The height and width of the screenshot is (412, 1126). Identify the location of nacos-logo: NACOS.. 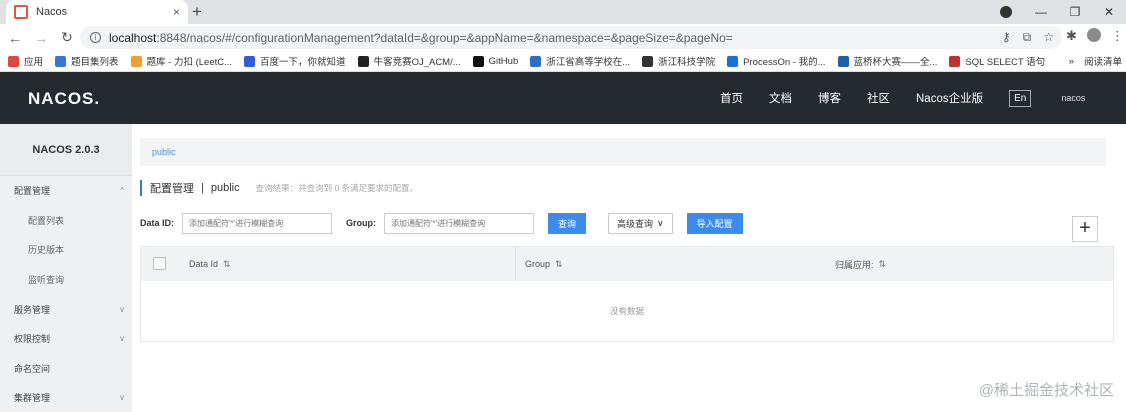
(64, 99).